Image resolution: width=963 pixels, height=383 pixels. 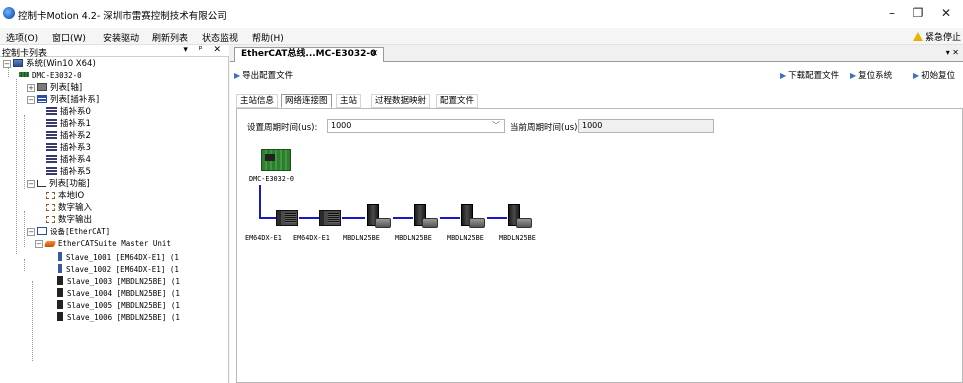 I want to click on slave-label-1: EM64DX-E1, so click(x=263, y=238).